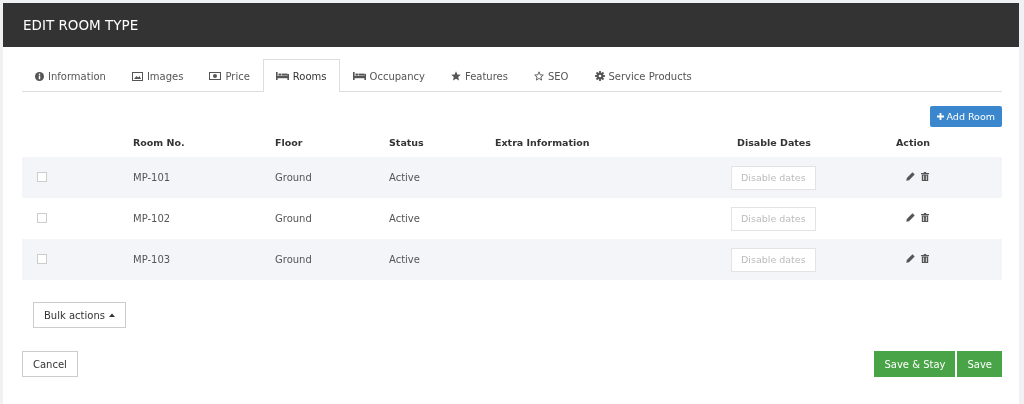 The width and height of the screenshot is (1024, 404). What do you see at coordinates (803, 144) in the screenshot?
I see `column-header: Disable Dates` at bounding box center [803, 144].